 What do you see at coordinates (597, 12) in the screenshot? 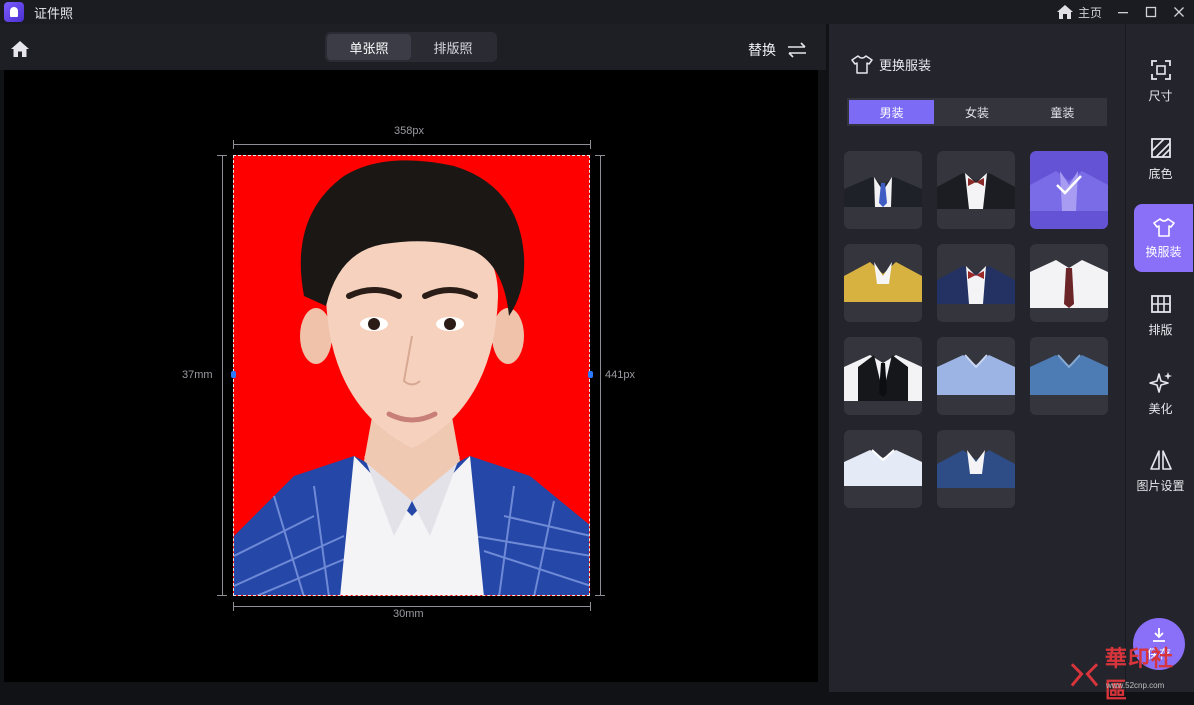
I see `title-bar: 证件照 主页` at bounding box center [597, 12].